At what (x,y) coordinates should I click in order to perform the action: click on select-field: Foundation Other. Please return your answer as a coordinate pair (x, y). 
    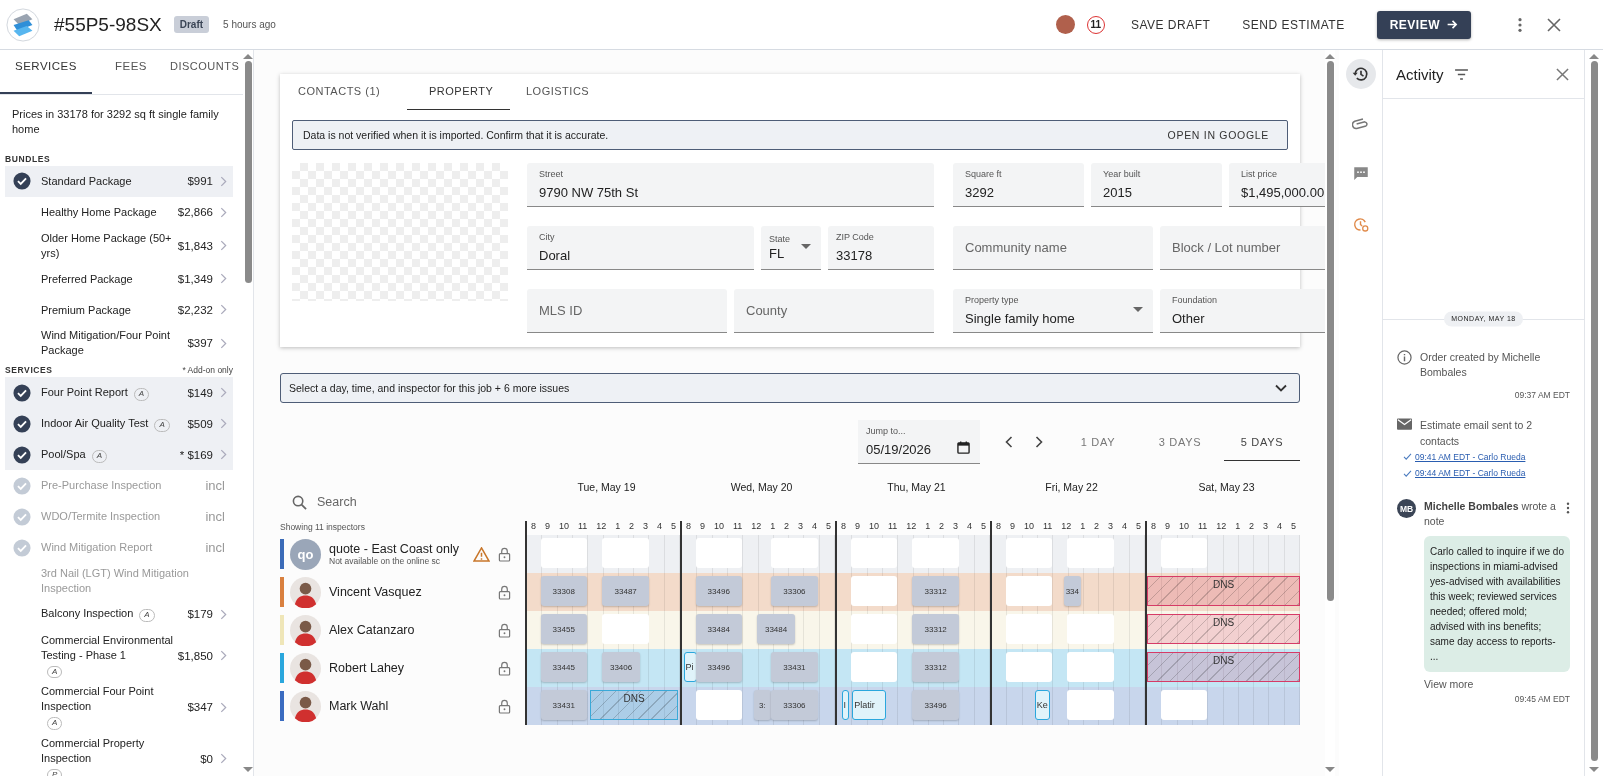
    Looking at the image, I should click on (1242, 311).